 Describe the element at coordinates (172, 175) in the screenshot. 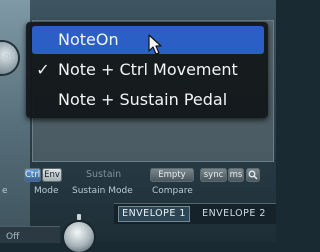

I see `compare-empty-button: Empty` at that location.